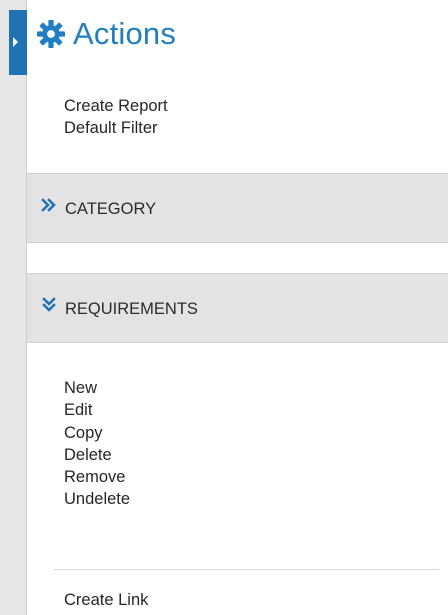 This screenshot has height=615, width=448. I want to click on create-link-list: Create Link, so click(106, 600).